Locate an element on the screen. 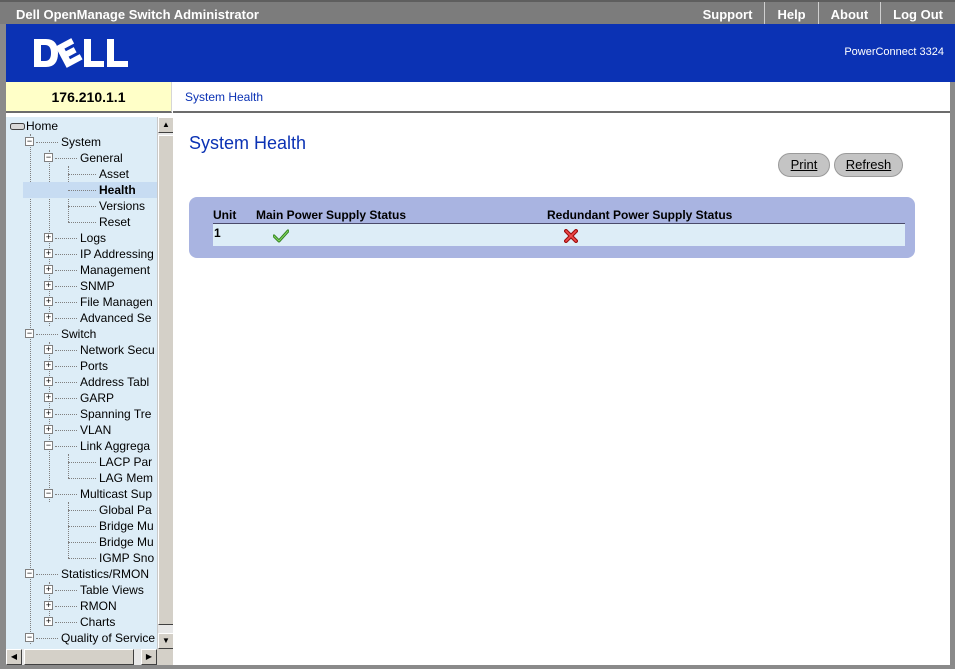  tree-item-system: − System is located at coordinates (63, 142).